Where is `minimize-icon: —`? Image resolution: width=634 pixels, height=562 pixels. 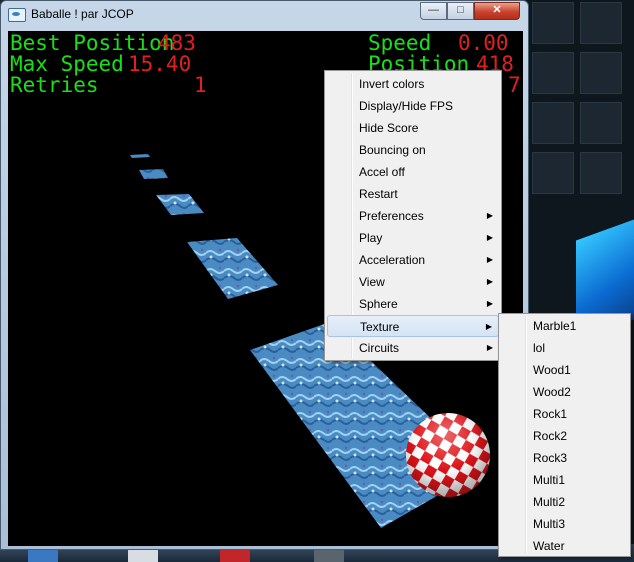 minimize-icon: — is located at coordinates (433, 10).